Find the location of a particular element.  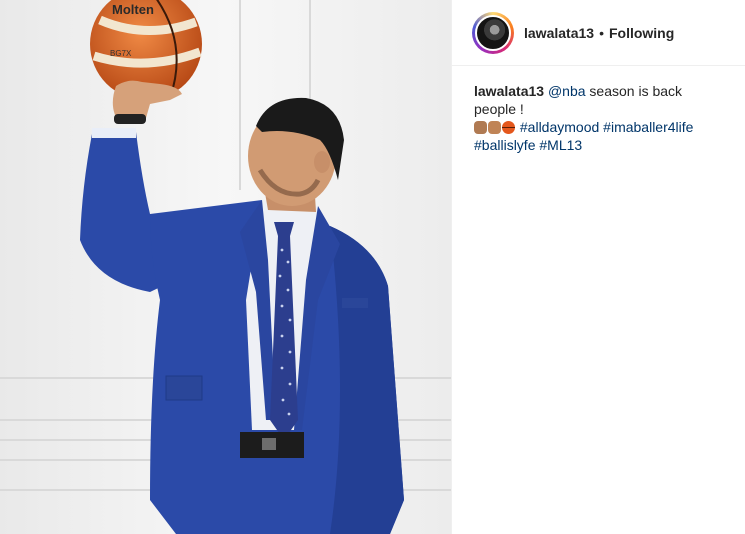

caption-username: lawalata13 is located at coordinates (509, 91).